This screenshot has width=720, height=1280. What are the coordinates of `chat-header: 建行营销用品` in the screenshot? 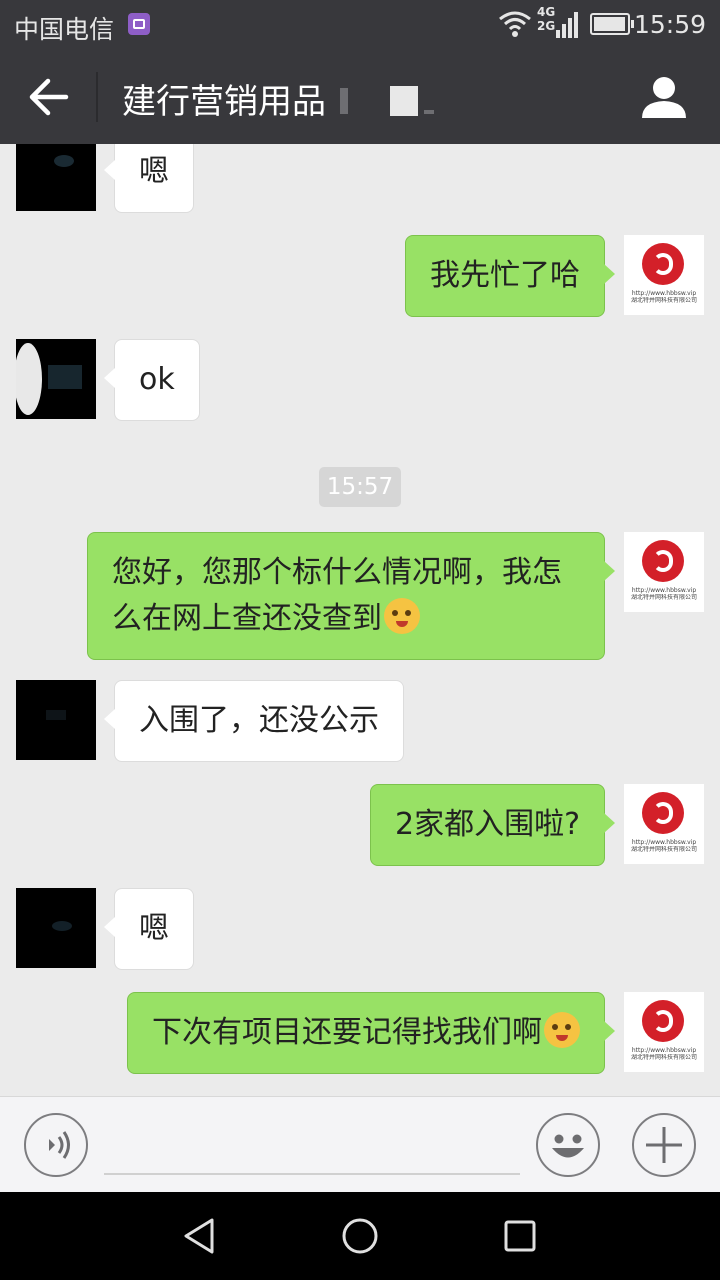 It's located at (360, 97).